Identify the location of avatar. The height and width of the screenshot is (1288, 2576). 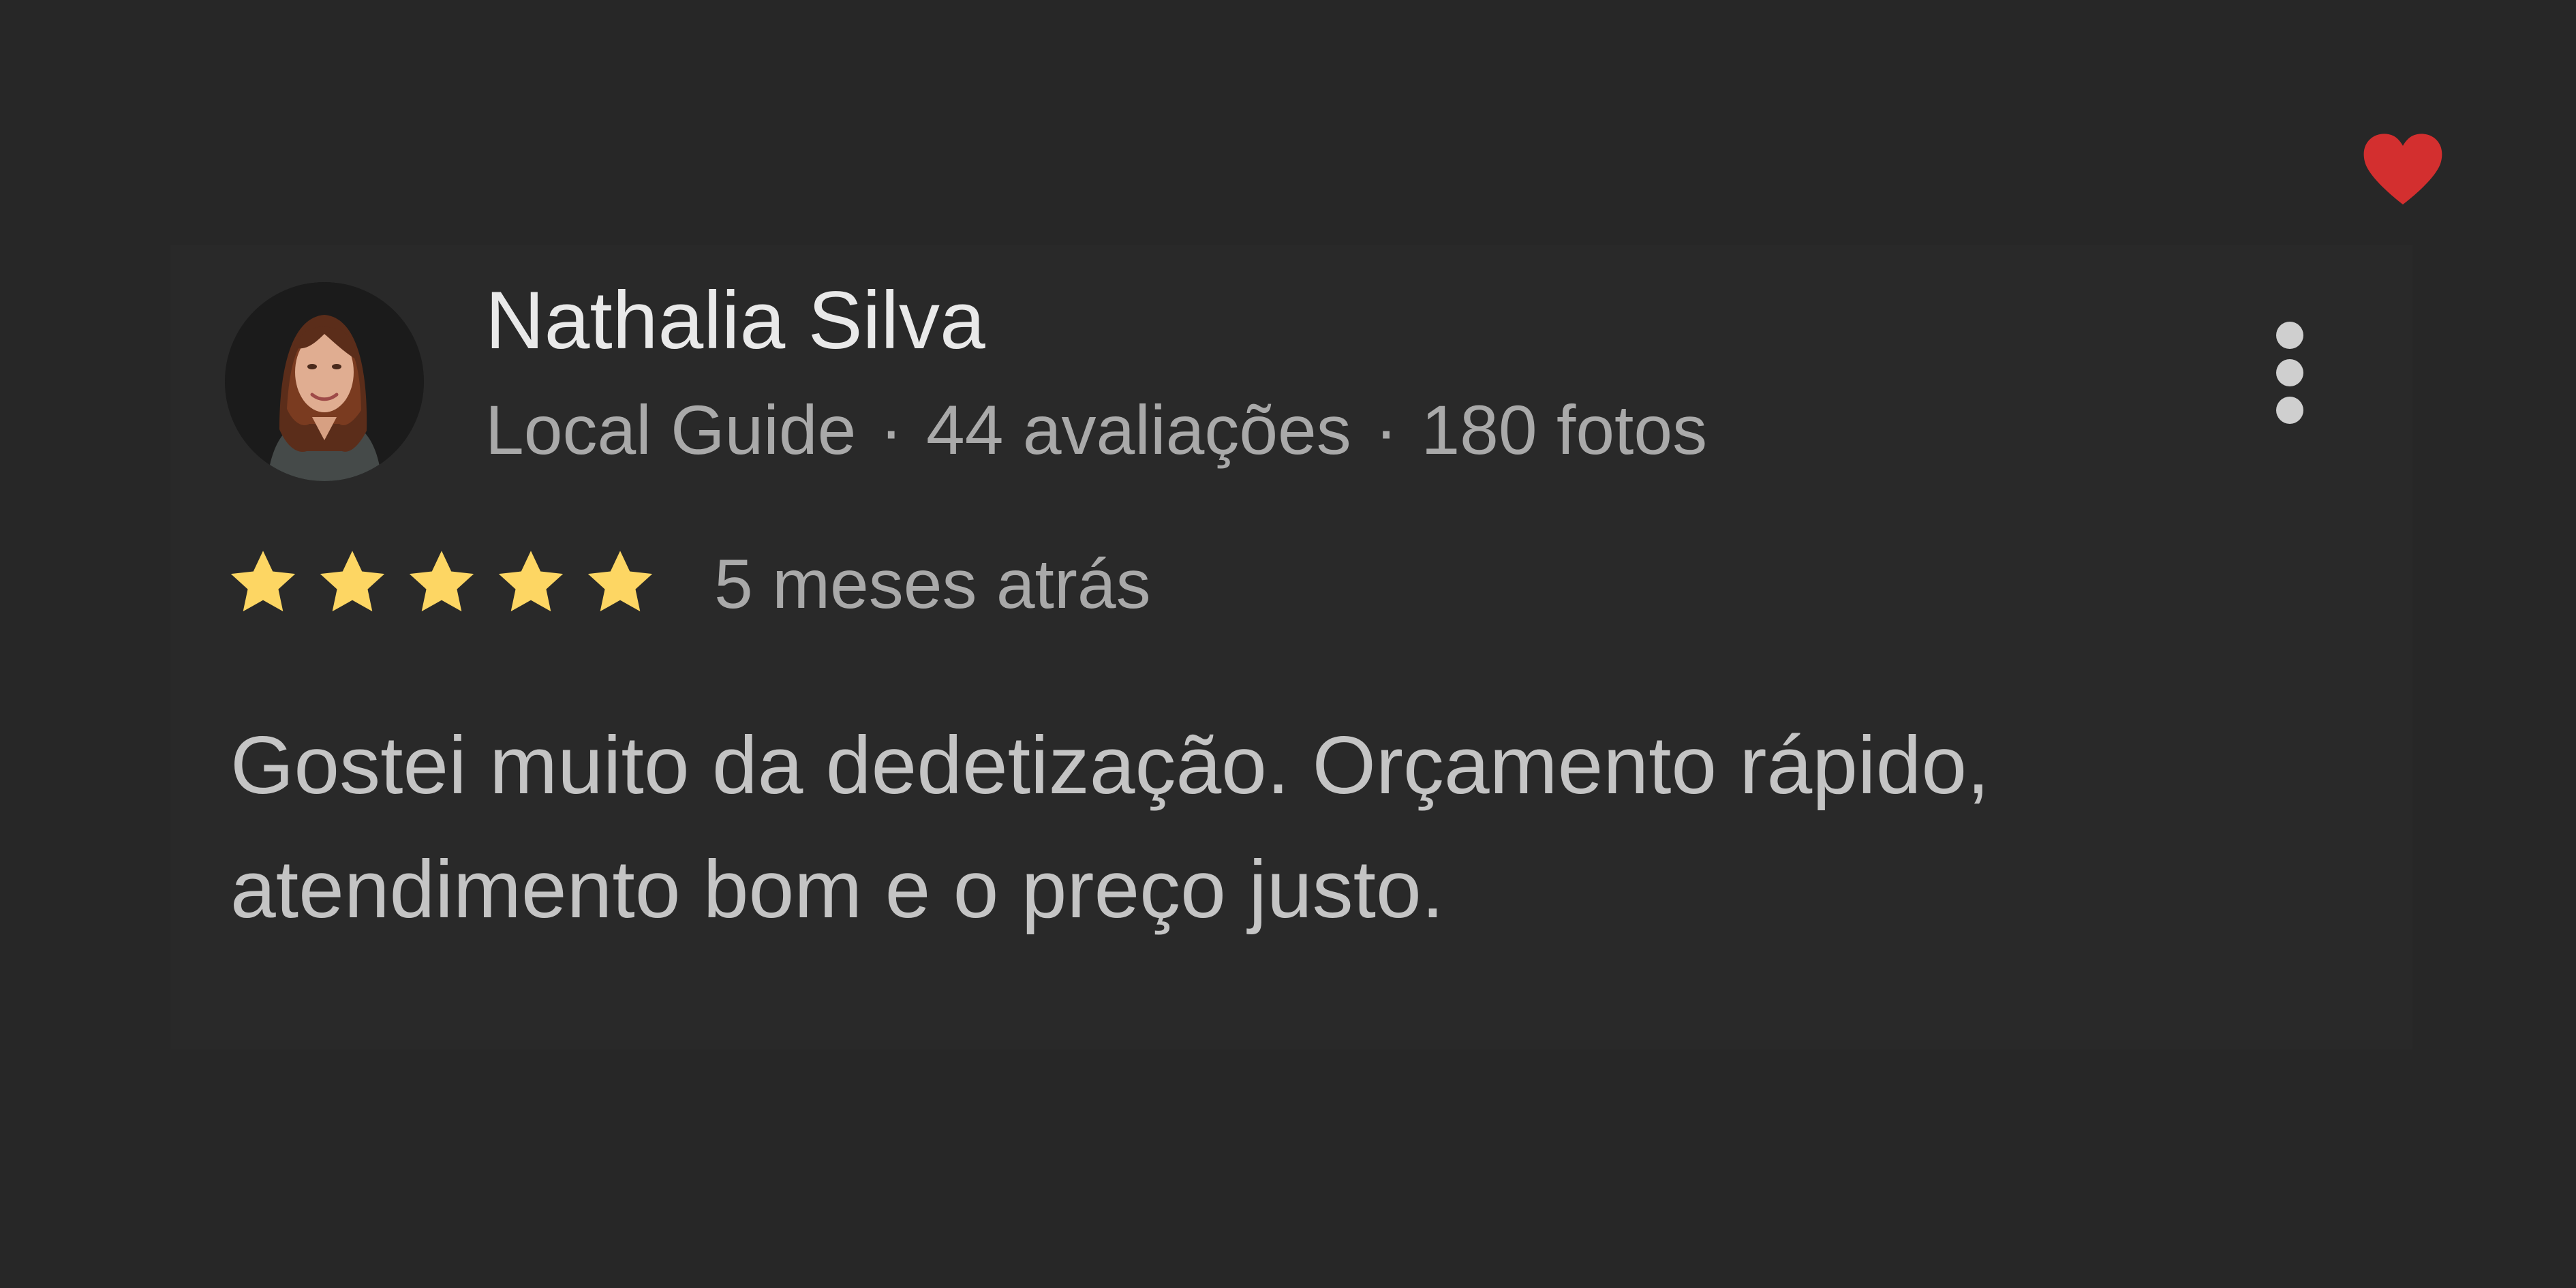
(324, 381).